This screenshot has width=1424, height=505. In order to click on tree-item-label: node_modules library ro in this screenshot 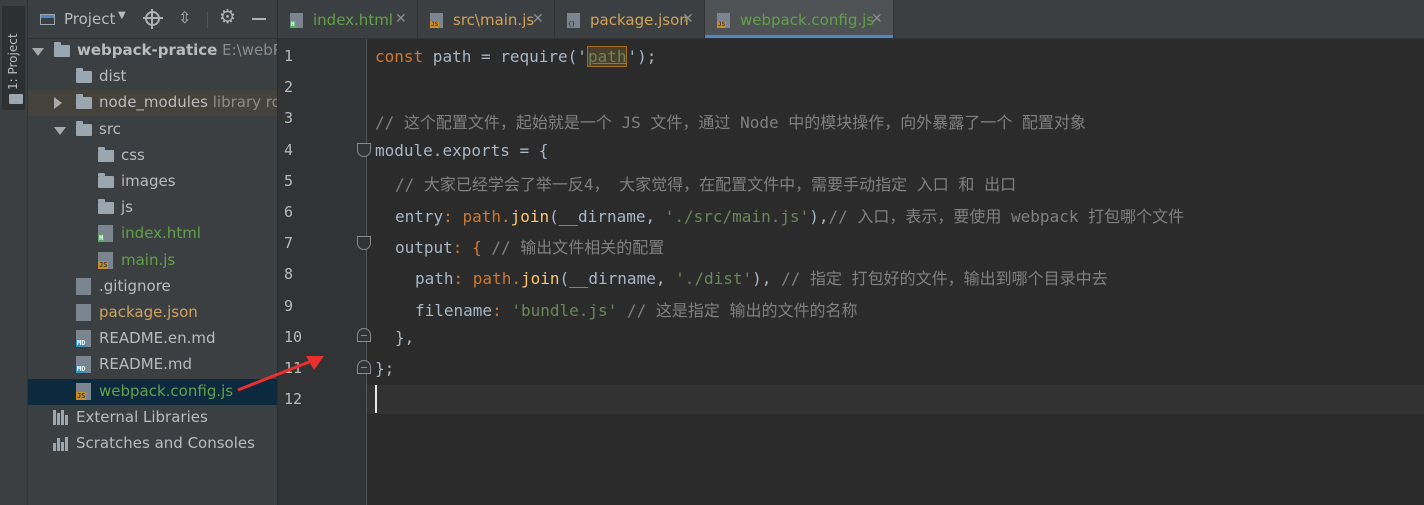, I will do `click(188, 102)`.